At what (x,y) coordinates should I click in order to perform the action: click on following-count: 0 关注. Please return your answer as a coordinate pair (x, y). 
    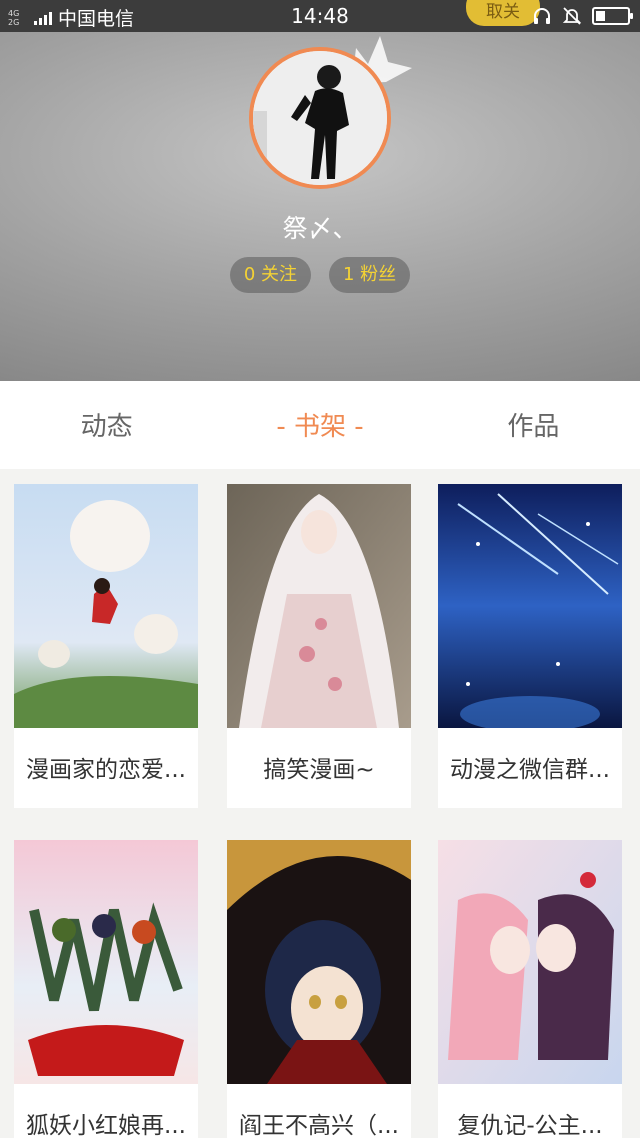
    Looking at the image, I should click on (270, 275).